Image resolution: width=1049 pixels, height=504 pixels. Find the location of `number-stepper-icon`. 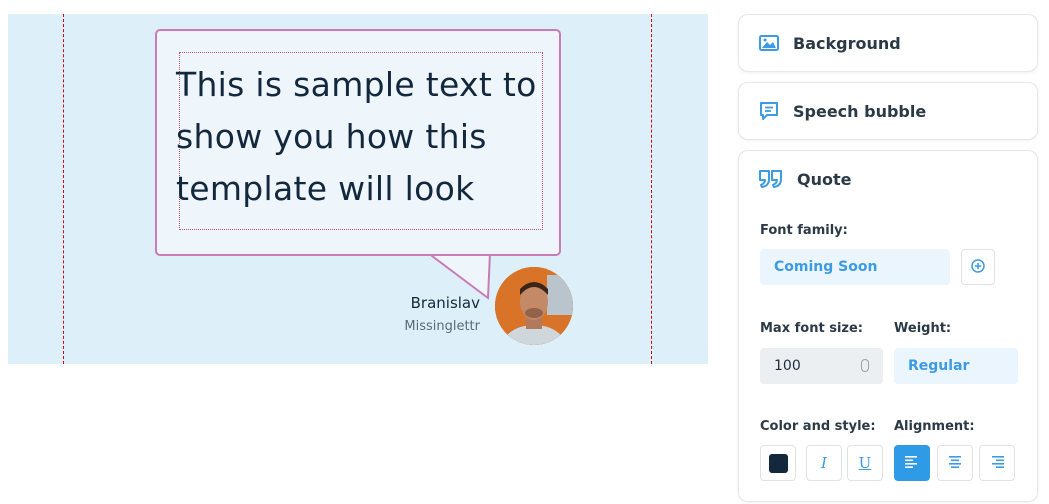

number-stepper-icon is located at coordinates (865, 365).